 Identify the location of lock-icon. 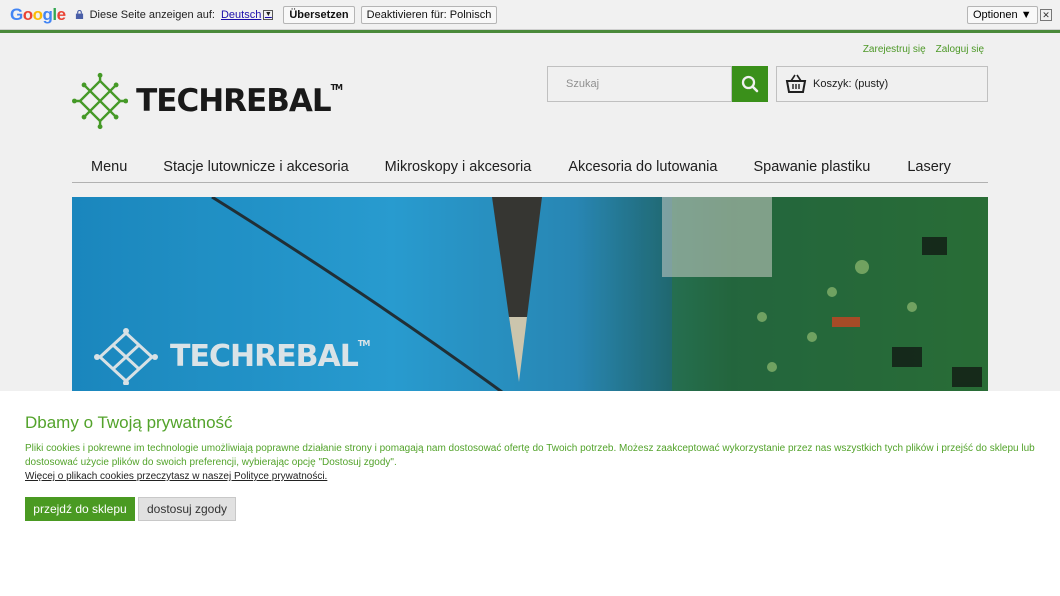
(79, 14).